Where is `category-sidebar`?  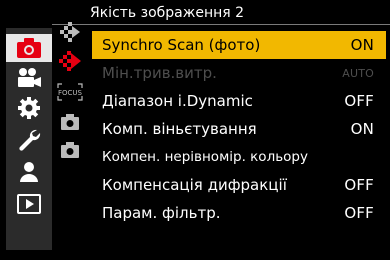 category-sidebar is located at coordinates (29, 139).